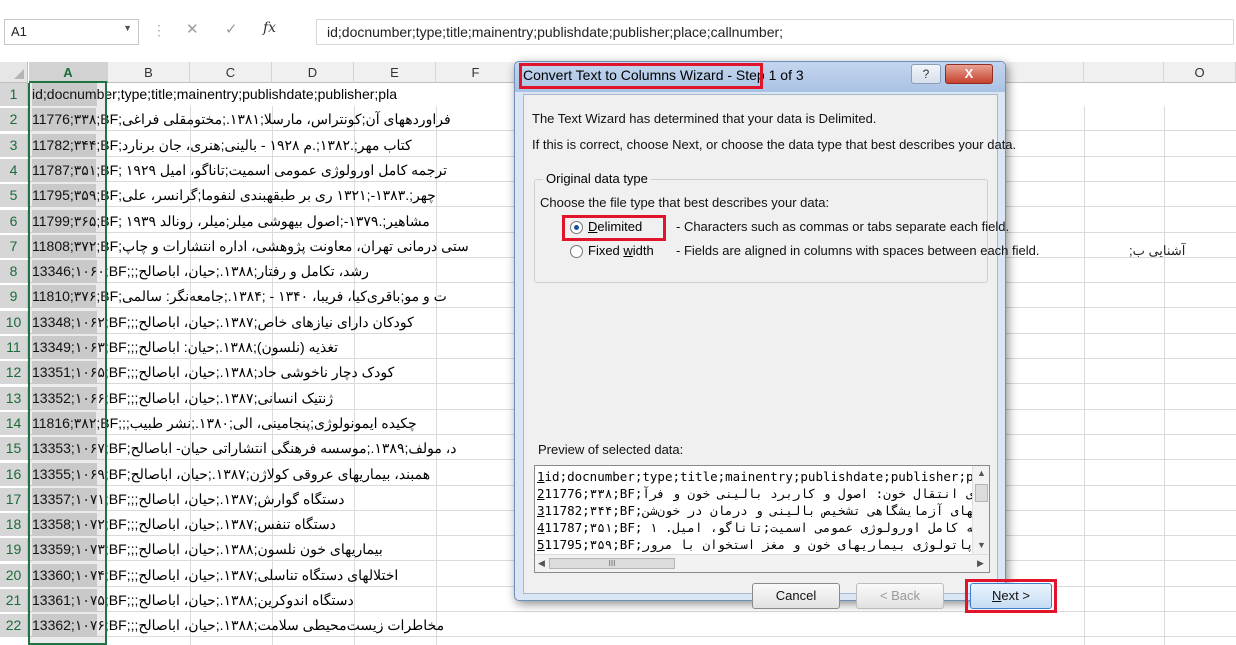  I want to click on cell-a-visible-text: 11782;۳۴۴, so click(64, 145).